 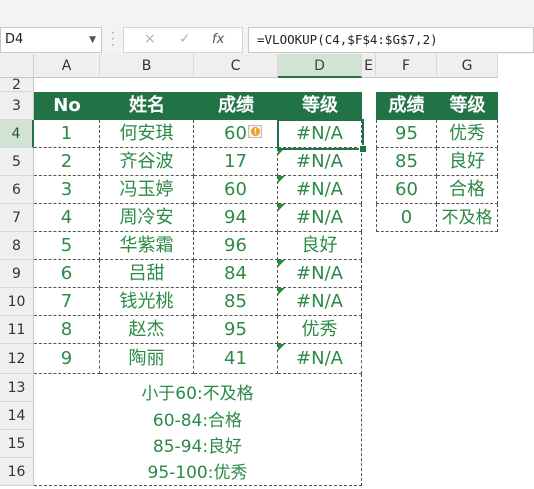 What do you see at coordinates (150, 39) in the screenshot?
I see `cancel-icon: ×` at bounding box center [150, 39].